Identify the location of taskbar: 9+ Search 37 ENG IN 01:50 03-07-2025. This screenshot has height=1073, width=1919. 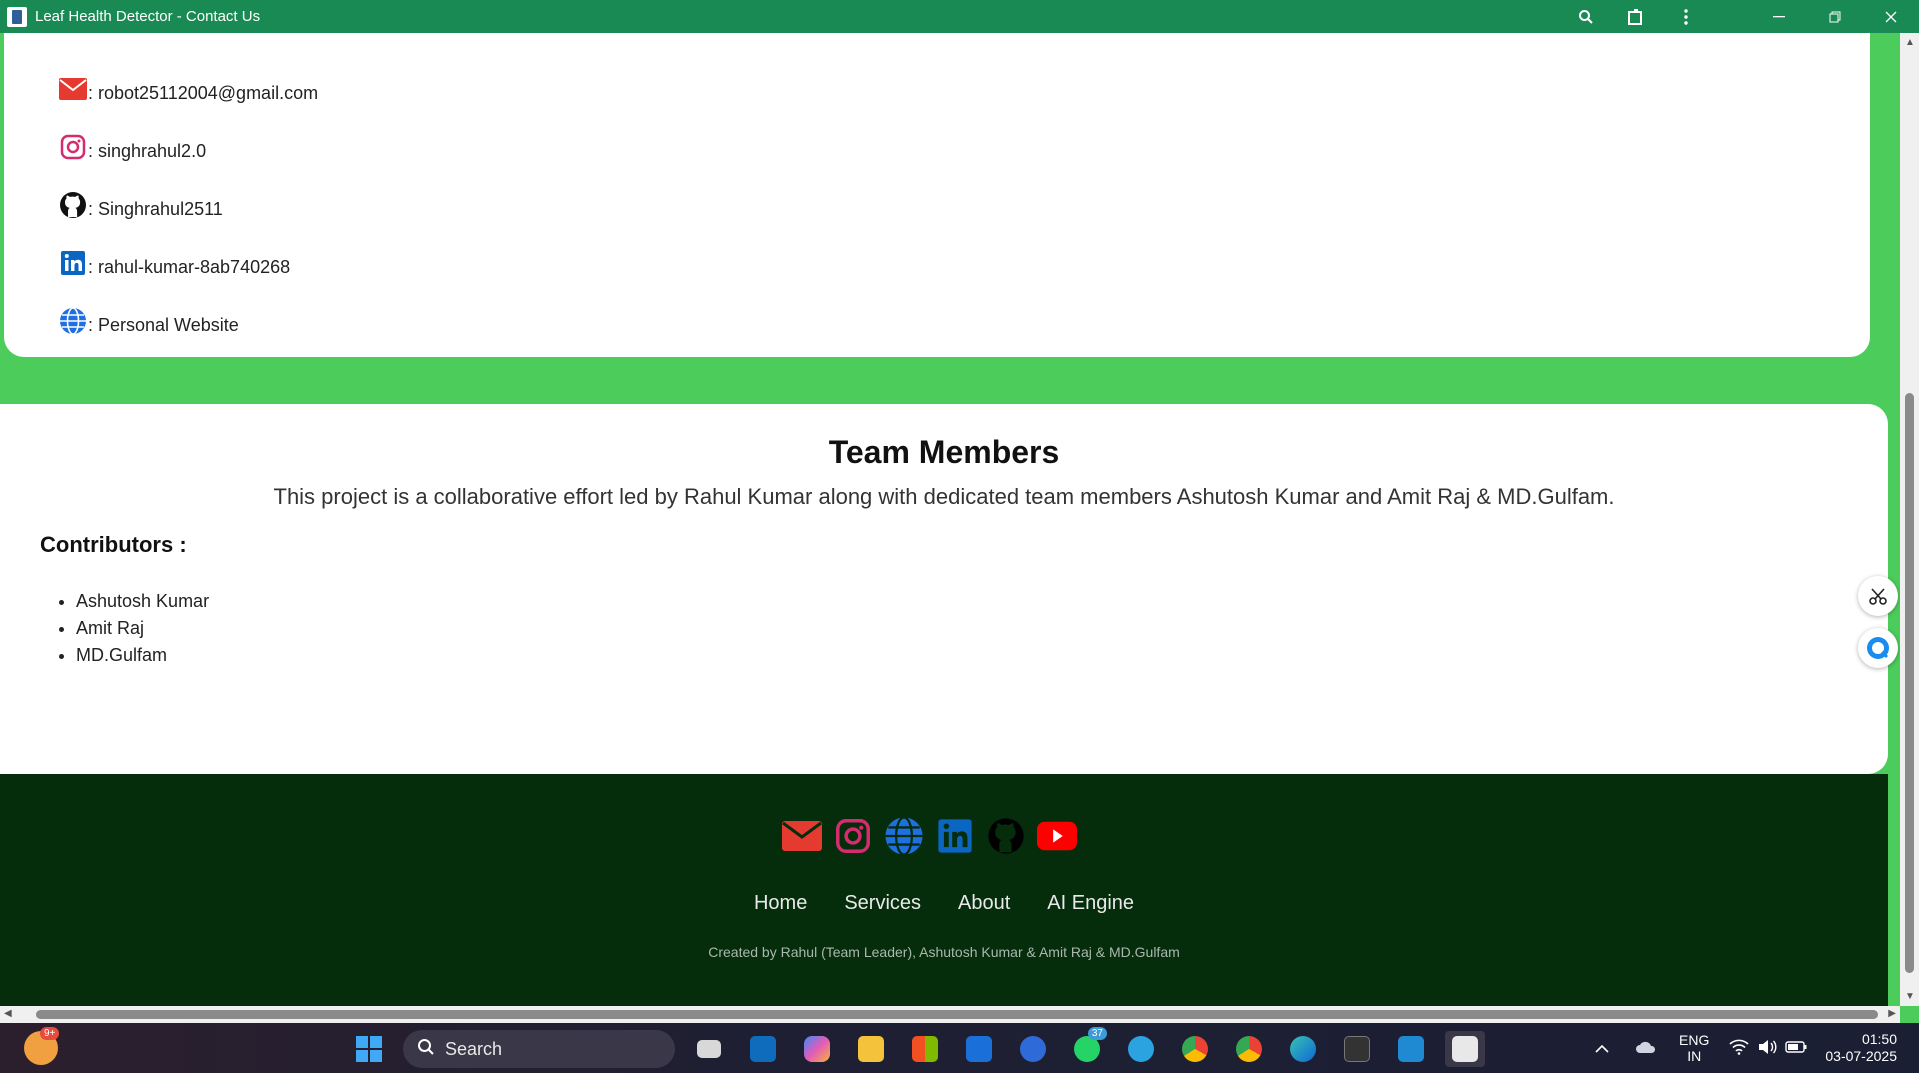
(959, 1048).